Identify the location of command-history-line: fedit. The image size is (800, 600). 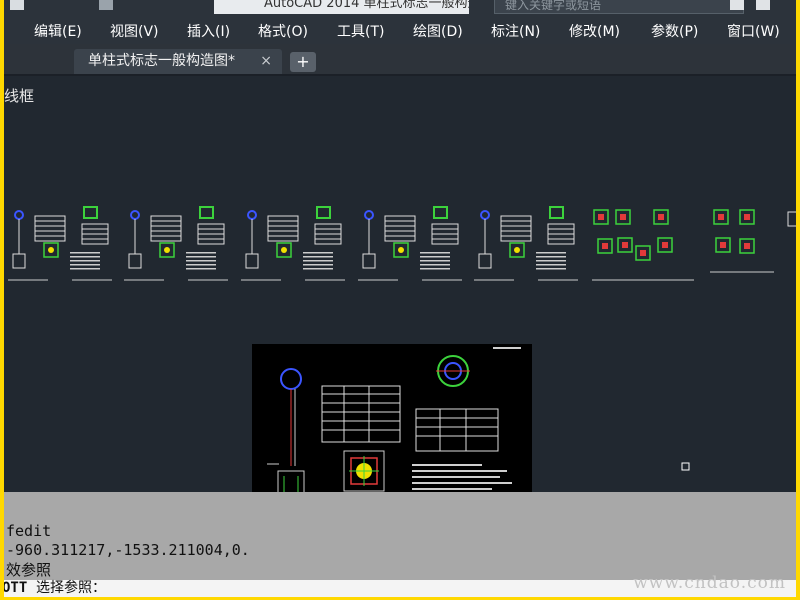
(29, 531).